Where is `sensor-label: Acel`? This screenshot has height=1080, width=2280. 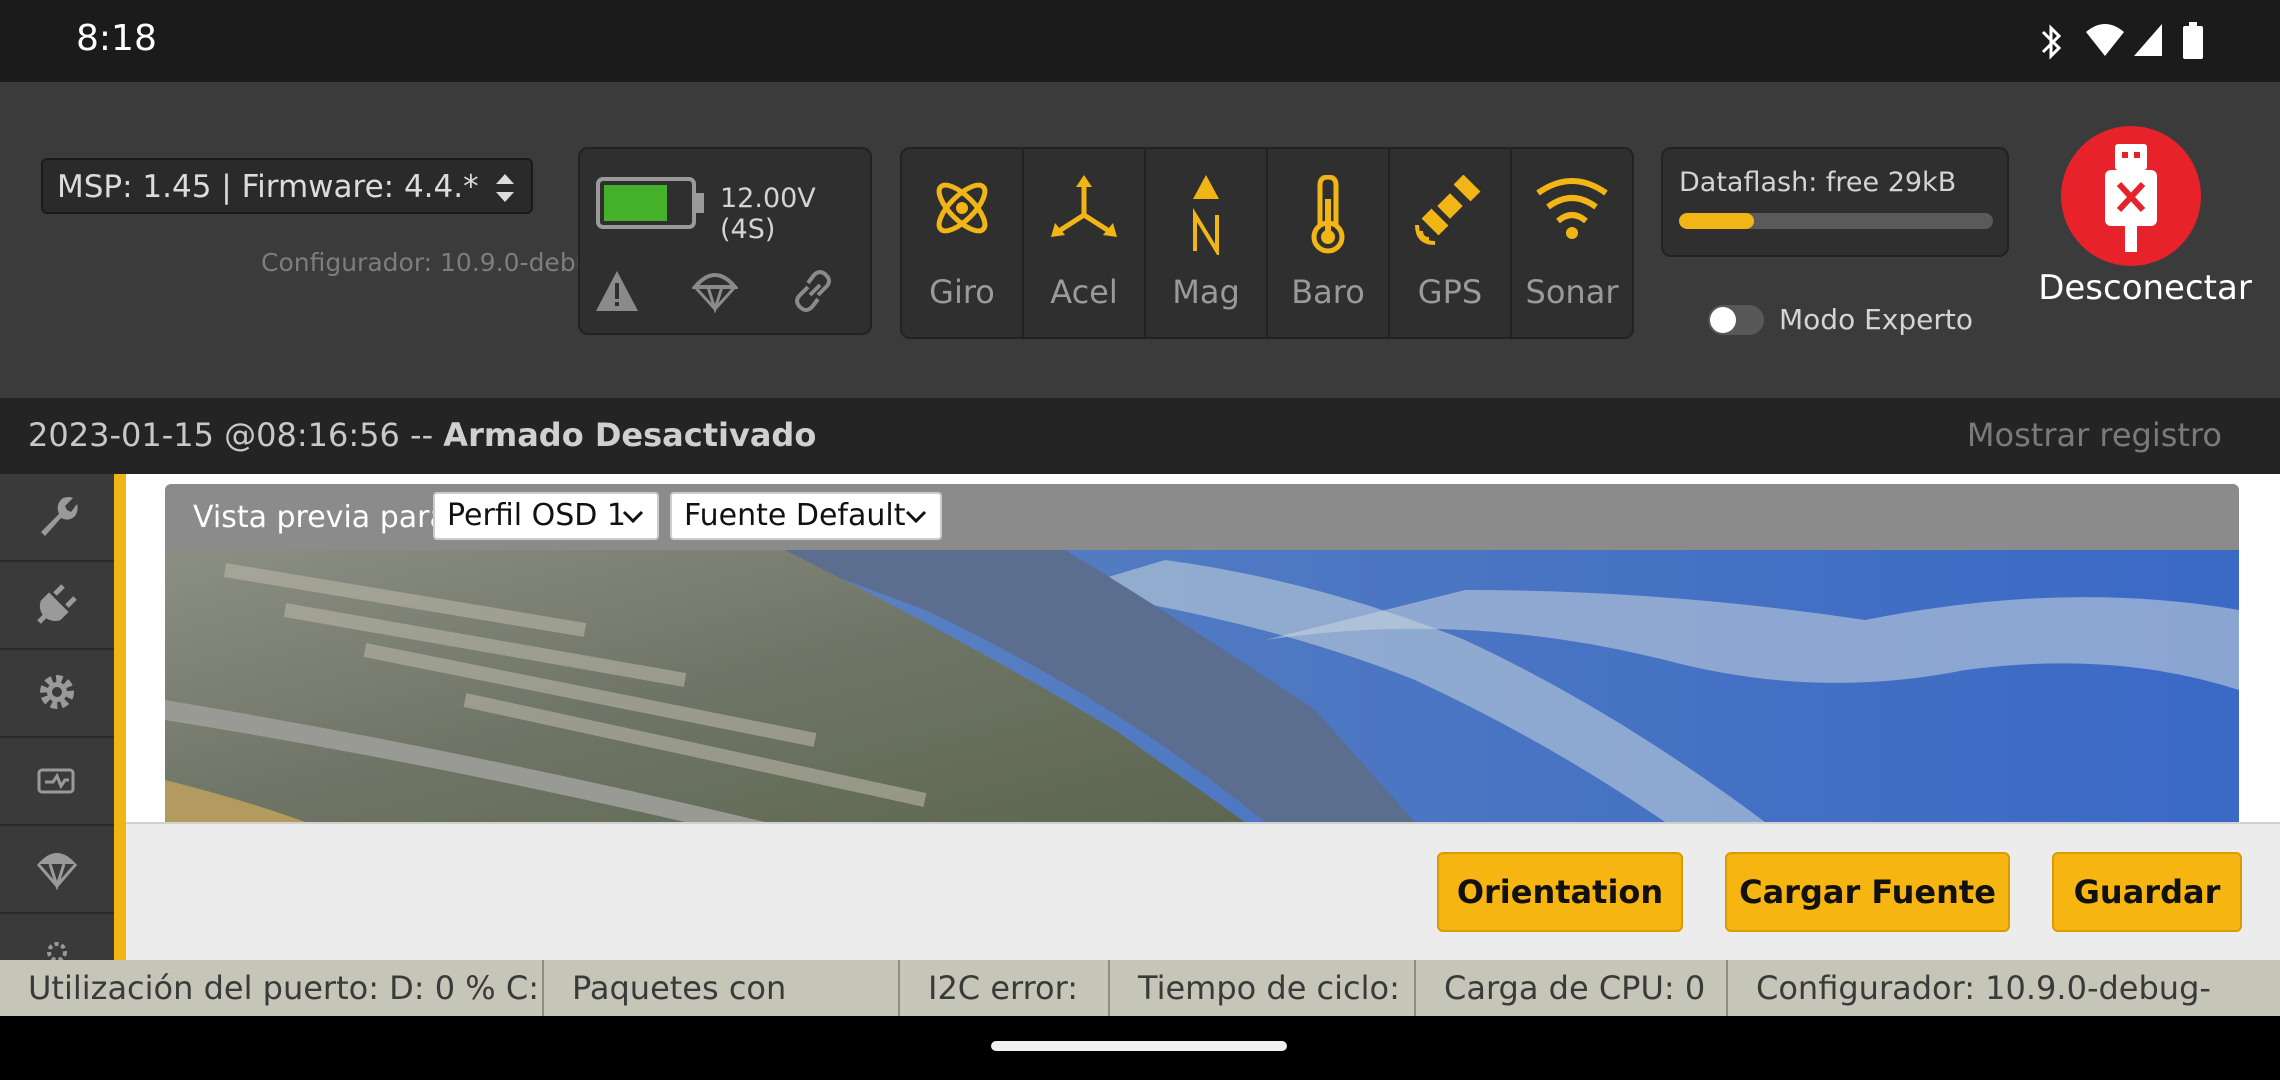 sensor-label: Acel is located at coordinates (1084, 292).